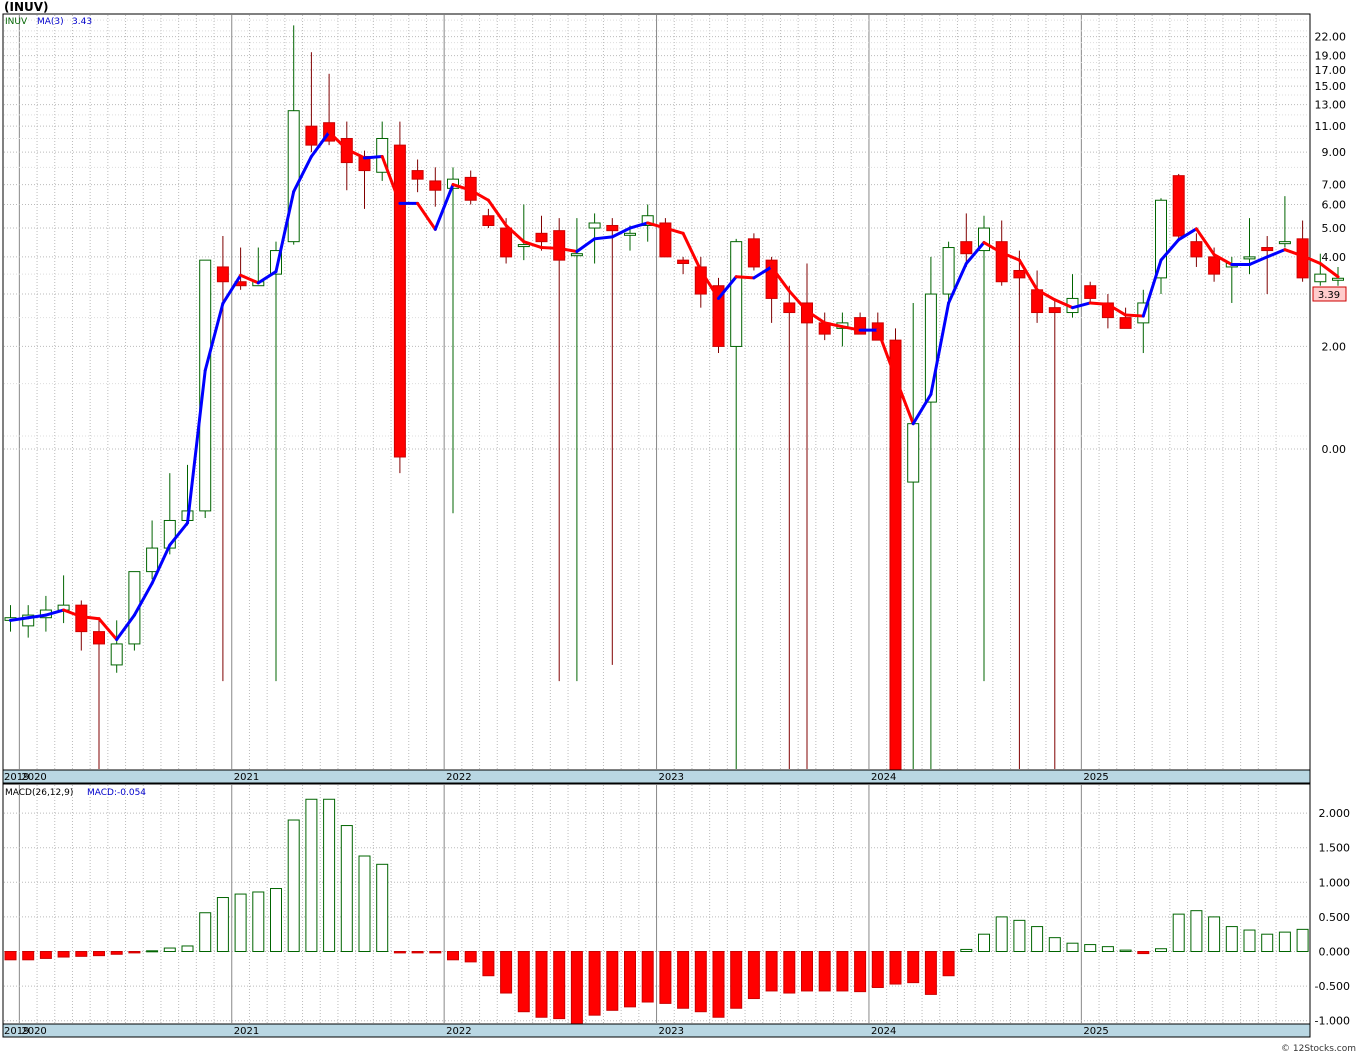  What do you see at coordinates (883, 777) in the screenshot?
I see `year-label: 2024` at bounding box center [883, 777].